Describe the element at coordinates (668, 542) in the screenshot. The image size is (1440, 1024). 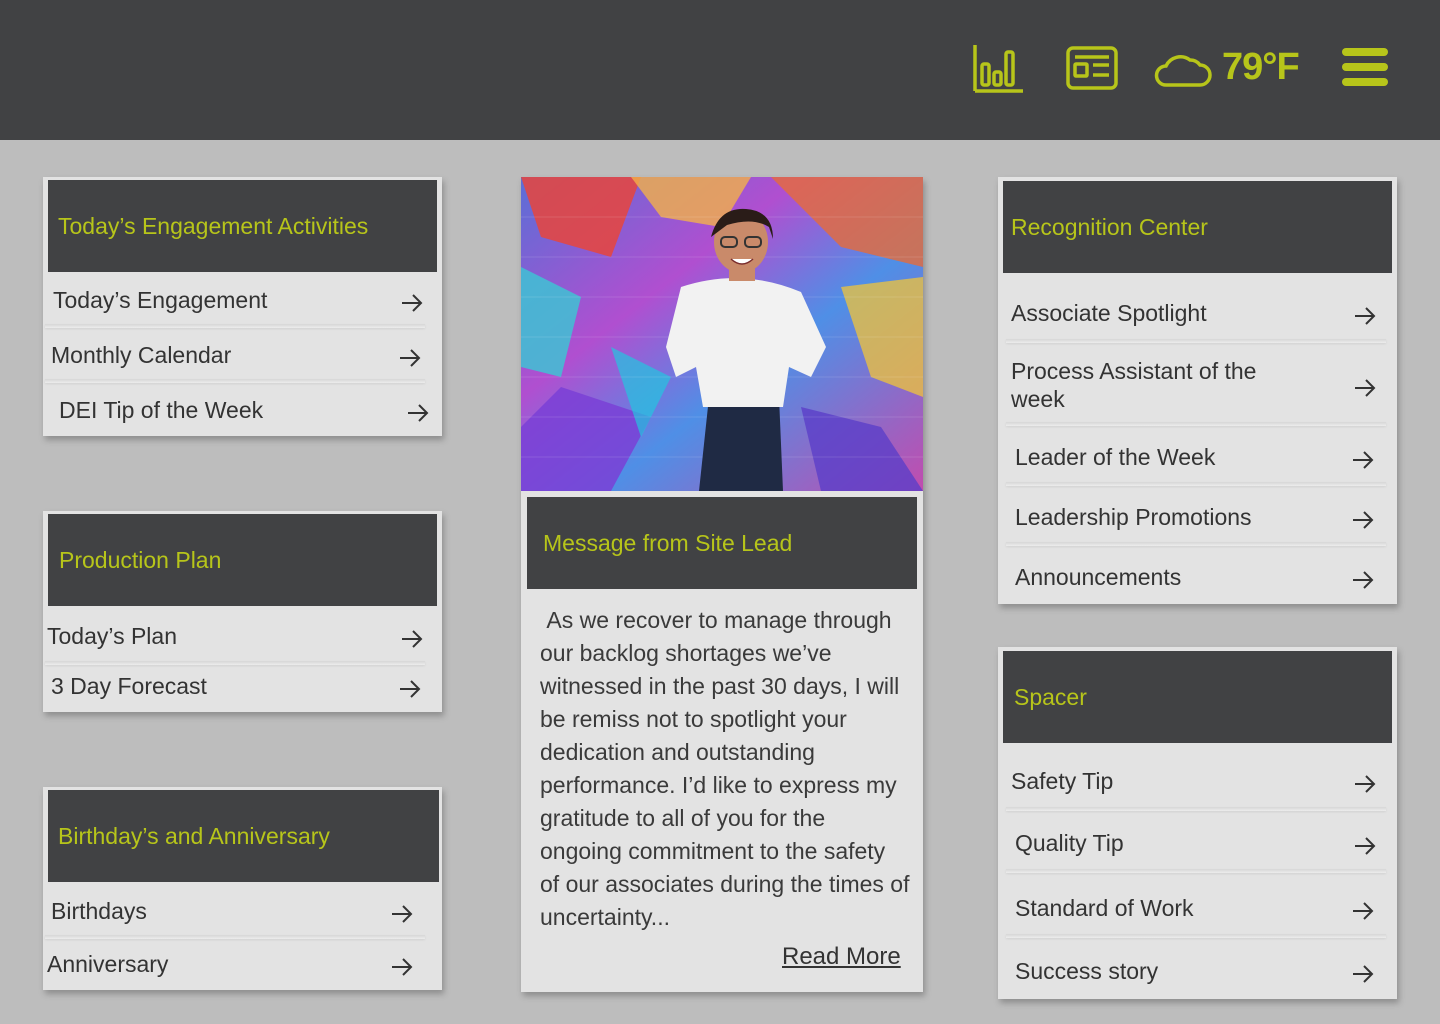
I see `card-title: Message from Site Lead` at that location.